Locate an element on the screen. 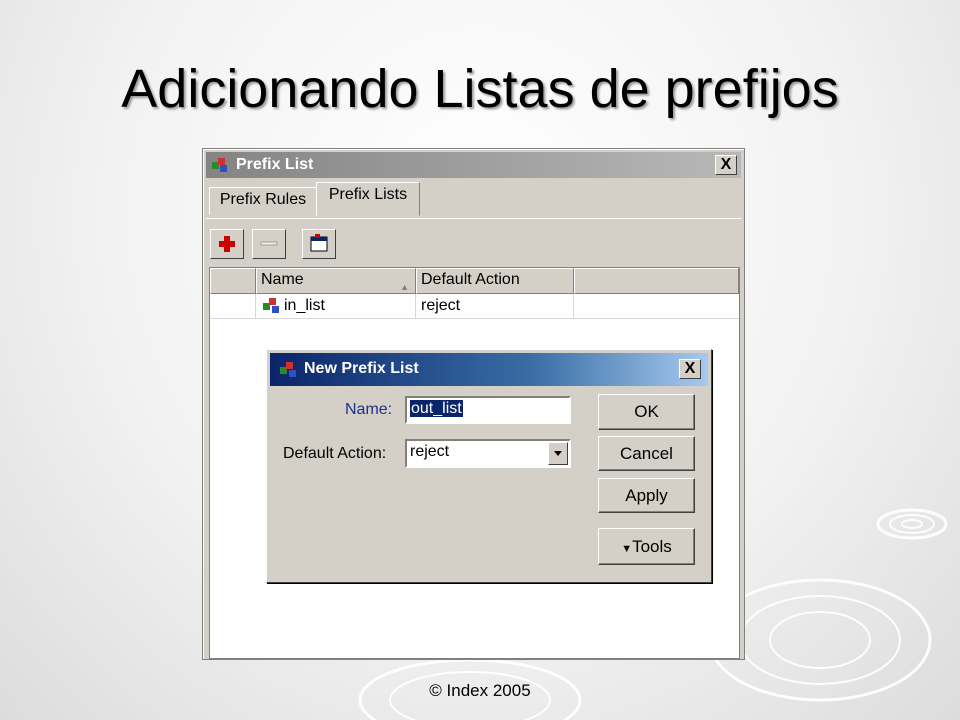 The height and width of the screenshot is (720, 960). prefix-list-title: Prefix List is located at coordinates (275, 164).